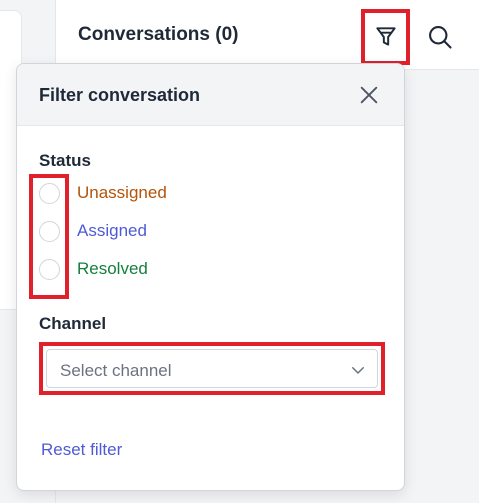 The image size is (479, 503). I want to click on close-button, so click(369, 95).